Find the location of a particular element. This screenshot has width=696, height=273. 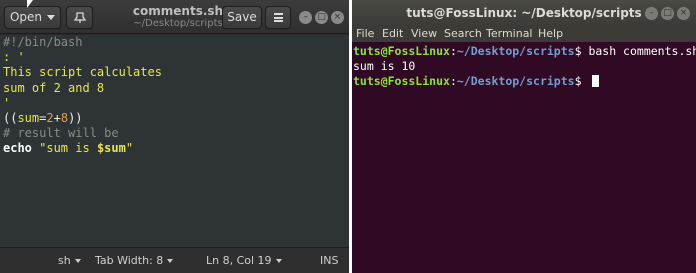

cursor-position: Ln 8, Col 19 is located at coordinates (244, 260).